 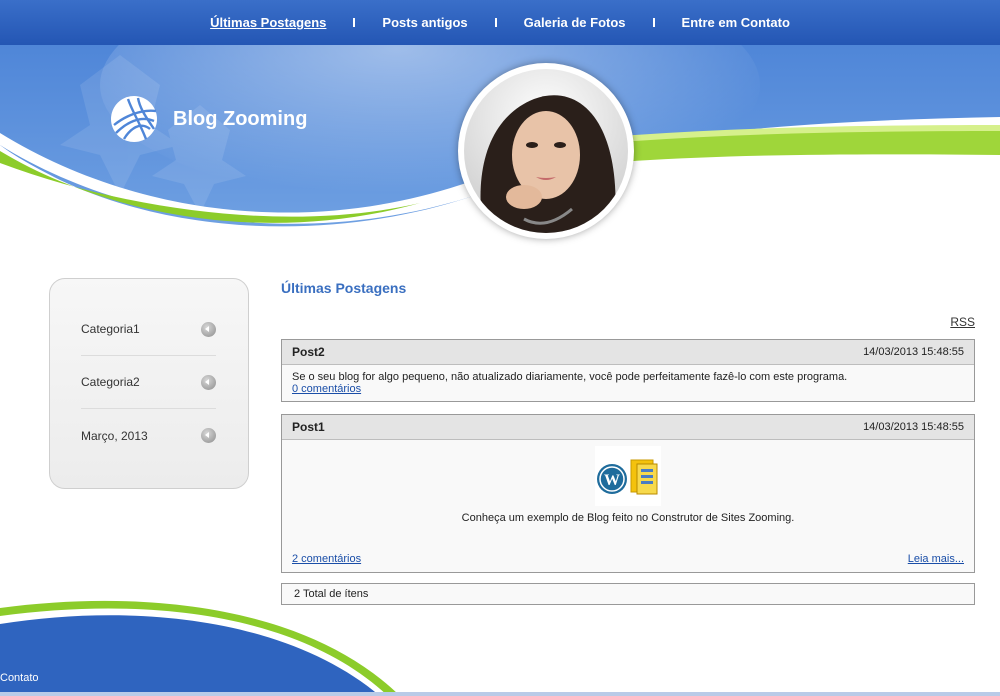 I want to click on site-title: Blog Zooming, so click(x=240, y=118).